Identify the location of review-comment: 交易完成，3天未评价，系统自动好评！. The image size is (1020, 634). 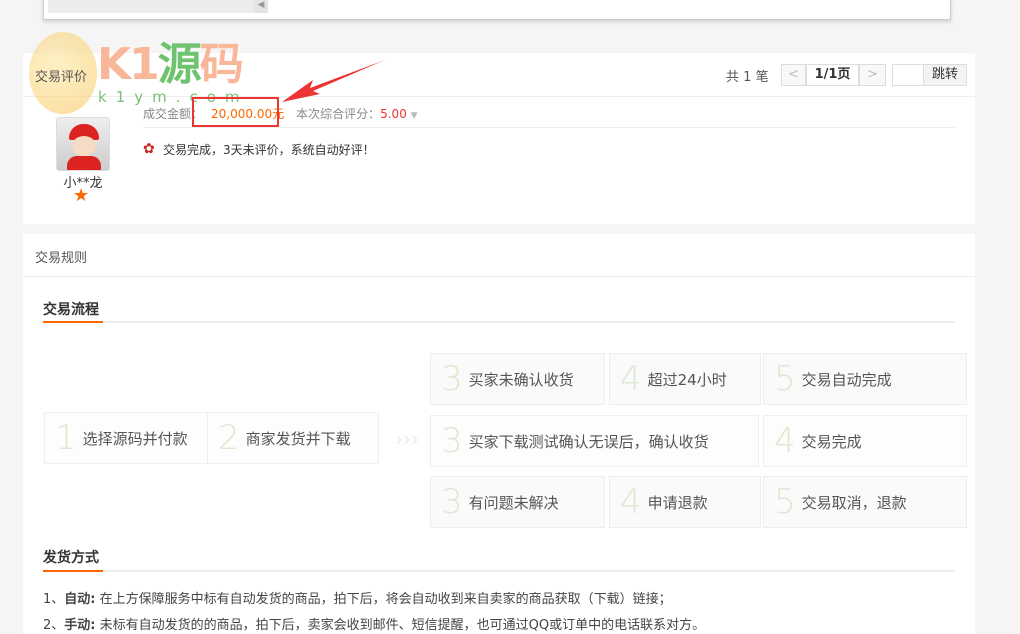
(269, 150).